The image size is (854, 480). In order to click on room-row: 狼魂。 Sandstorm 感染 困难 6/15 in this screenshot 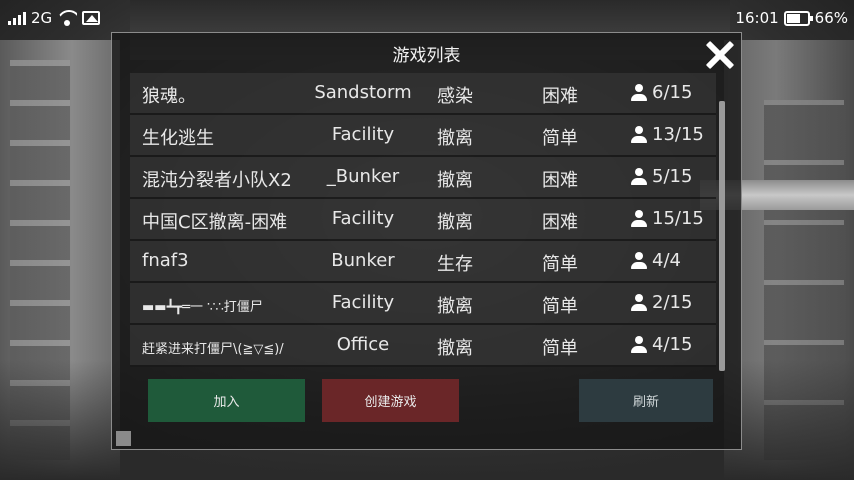, I will do `click(423, 94)`.